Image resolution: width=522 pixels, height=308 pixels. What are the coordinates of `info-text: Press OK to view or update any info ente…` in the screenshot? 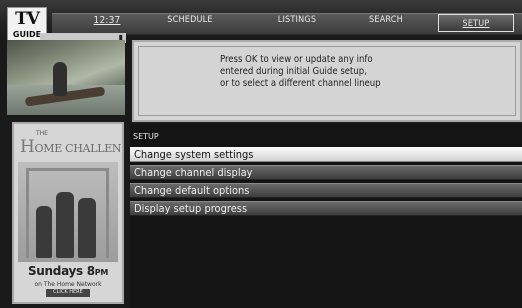 It's located at (335, 72).